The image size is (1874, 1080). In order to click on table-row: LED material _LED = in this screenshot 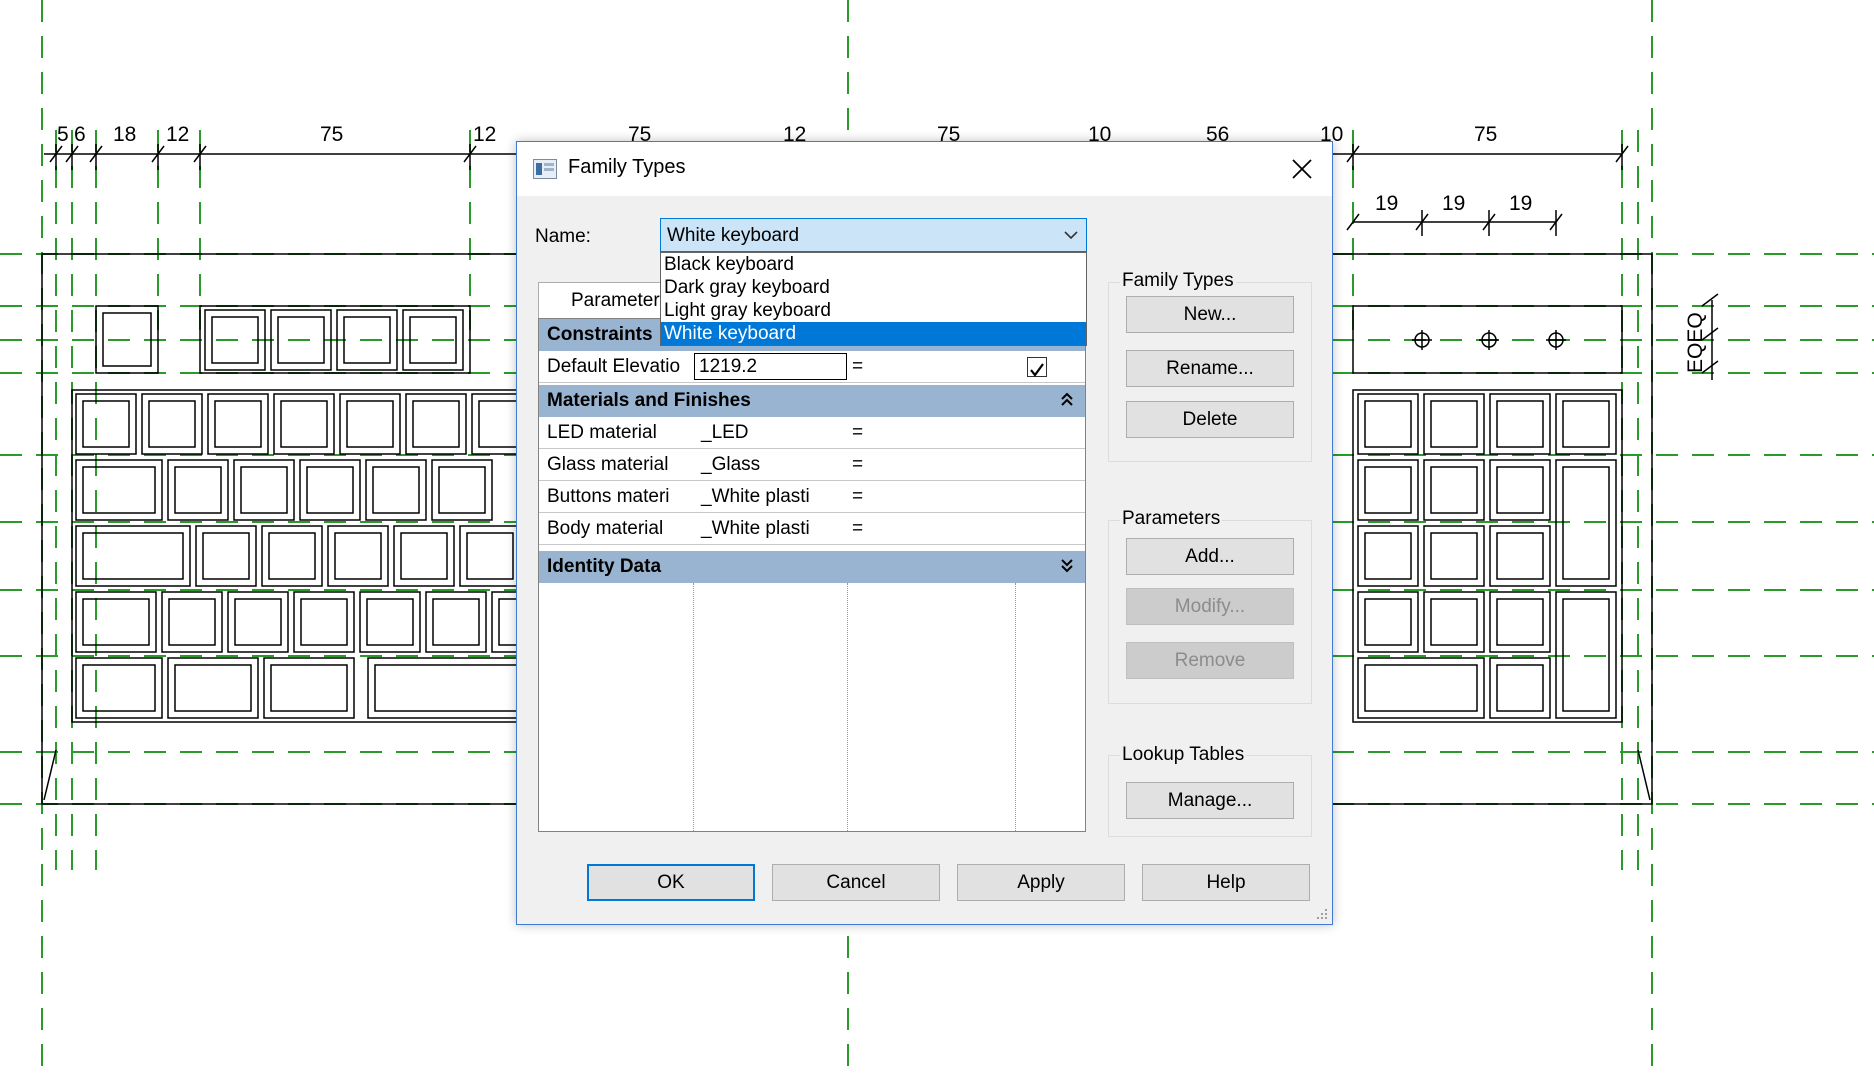, I will do `click(812, 433)`.